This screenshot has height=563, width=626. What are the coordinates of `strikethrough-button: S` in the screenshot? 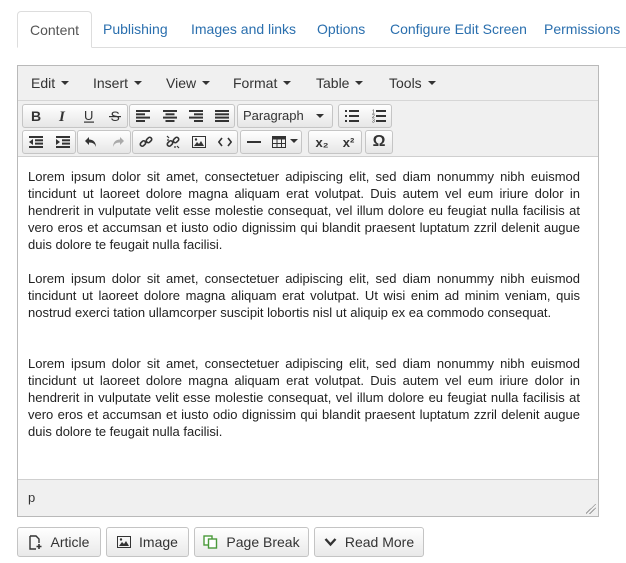 It's located at (114, 116).